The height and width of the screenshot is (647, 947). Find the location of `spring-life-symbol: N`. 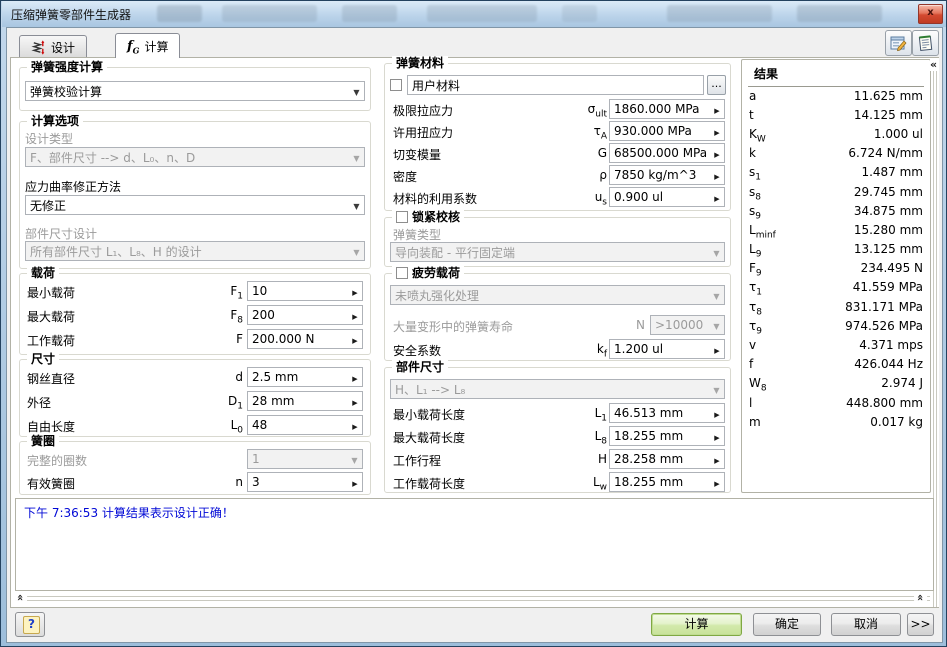

spring-life-symbol: N is located at coordinates (640, 325).